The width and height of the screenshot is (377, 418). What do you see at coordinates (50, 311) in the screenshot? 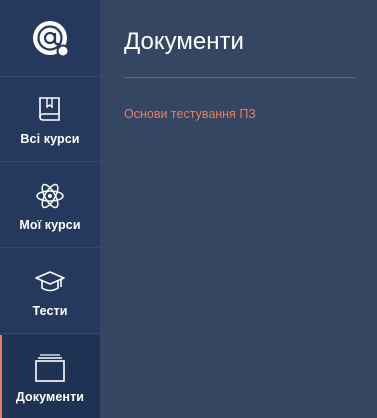
I see `sidebar-item-label: Тести` at bounding box center [50, 311].